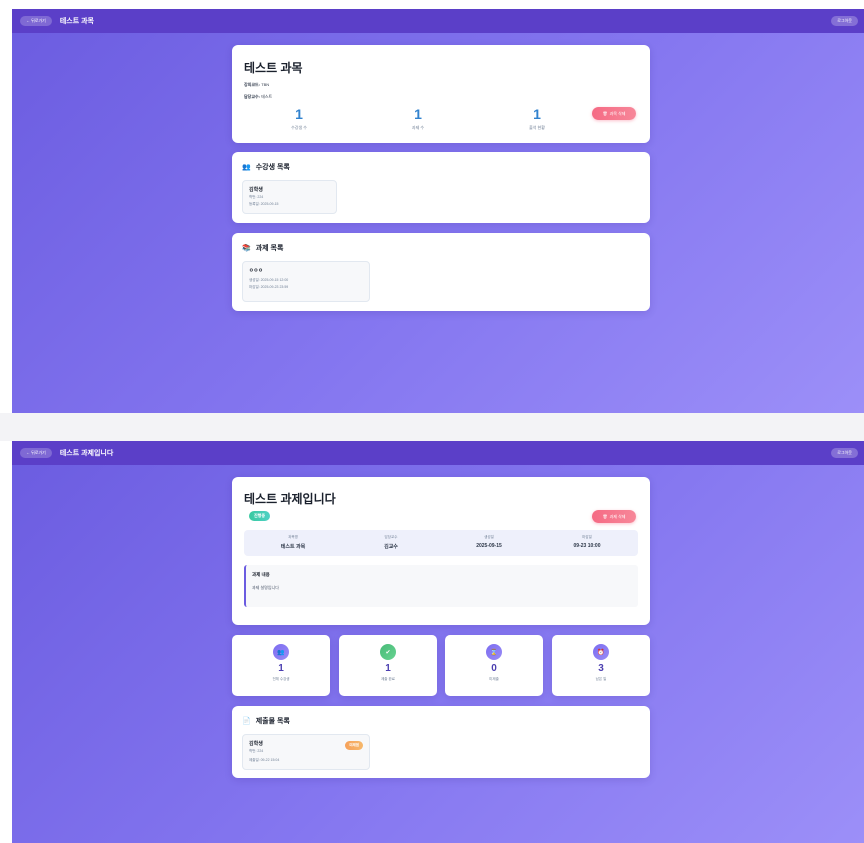  Describe the element at coordinates (438, 21) in the screenshot. I see `top-navbar: ← 뒤로가기 테스트 과목 로그아웃` at that location.